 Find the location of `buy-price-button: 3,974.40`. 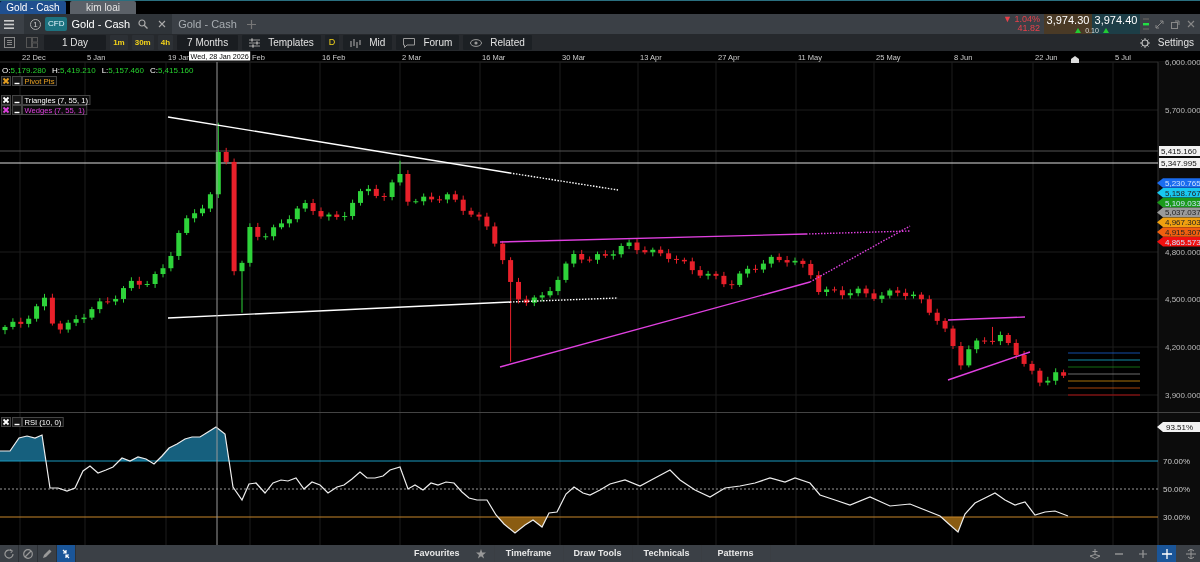

buy-price-button: 3,974.40 is located at coordinates (1116, 20).